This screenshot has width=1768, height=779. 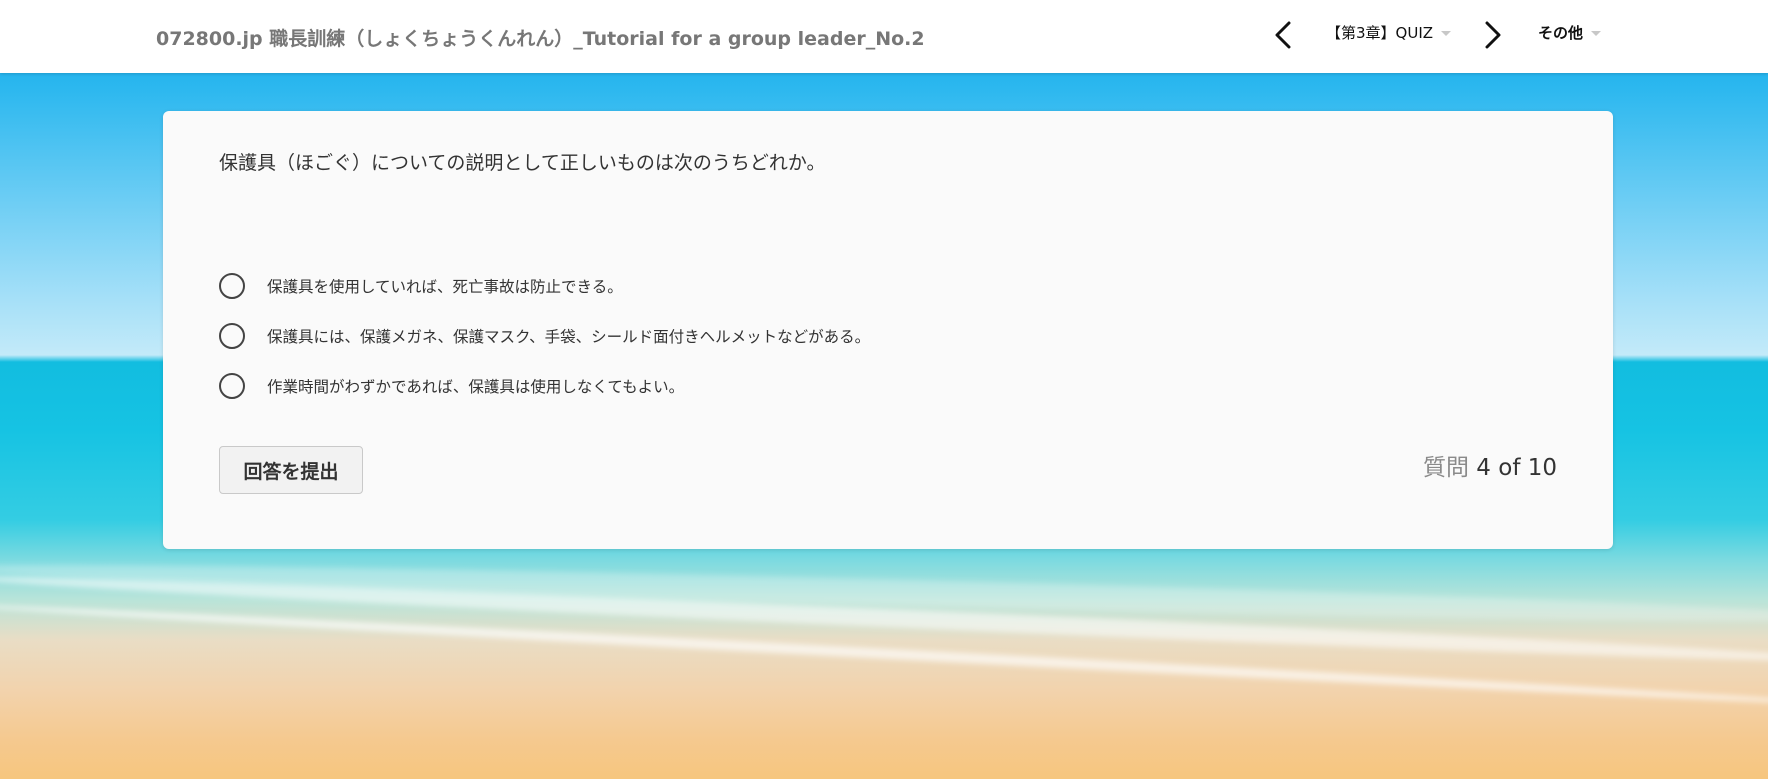 I want to click on answer-choice-1: 保護具を使用していれば、死亡事故は防止できる。, so click(x=544, y=286).